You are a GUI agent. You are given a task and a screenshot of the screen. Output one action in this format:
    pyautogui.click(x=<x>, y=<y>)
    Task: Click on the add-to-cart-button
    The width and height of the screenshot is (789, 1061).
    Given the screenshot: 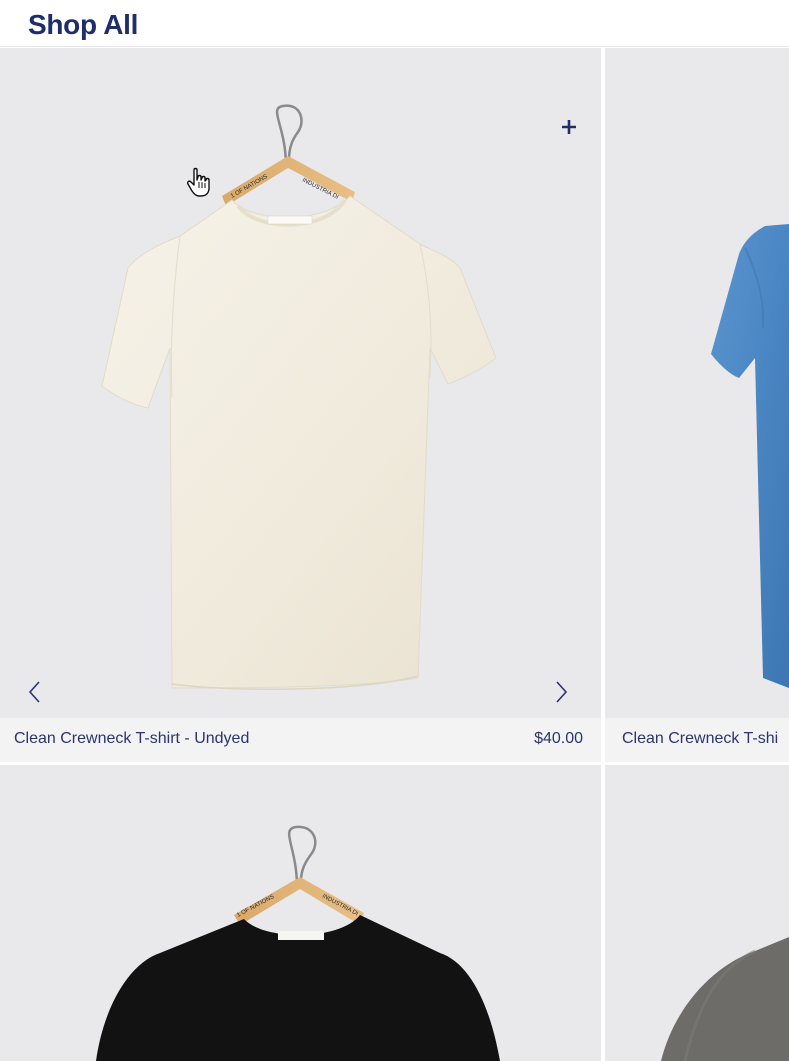 What is the action you would take?
    pyautogui.click(x=569, y=127)
    